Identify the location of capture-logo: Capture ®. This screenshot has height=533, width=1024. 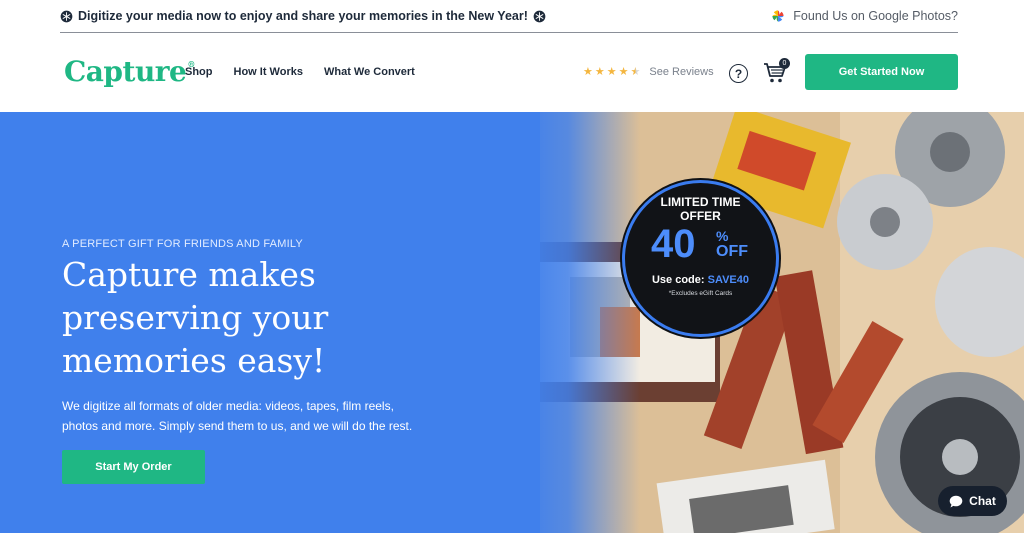
(129, 71).